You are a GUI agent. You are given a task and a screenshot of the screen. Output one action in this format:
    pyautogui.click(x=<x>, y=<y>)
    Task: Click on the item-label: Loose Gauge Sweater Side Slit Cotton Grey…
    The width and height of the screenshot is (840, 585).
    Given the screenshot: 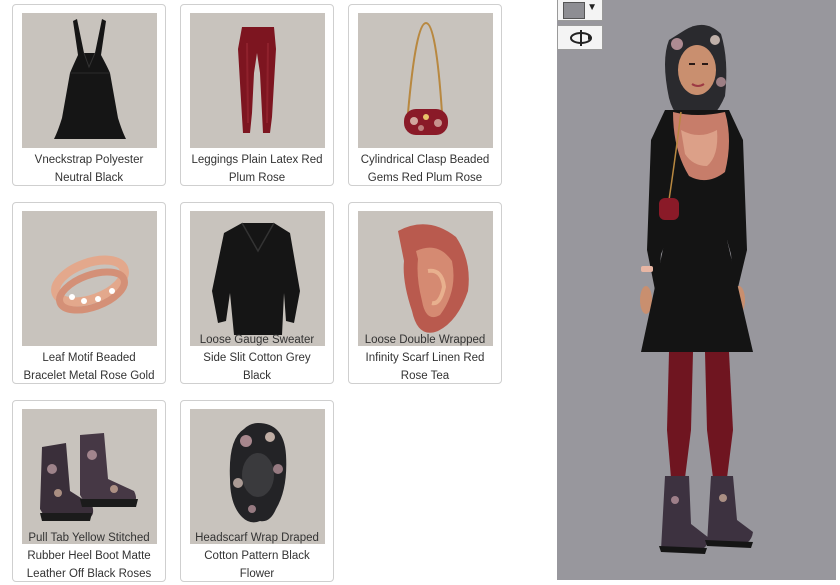 What is the action you would take?
    pyautogui.click(x=257, y=358)
    